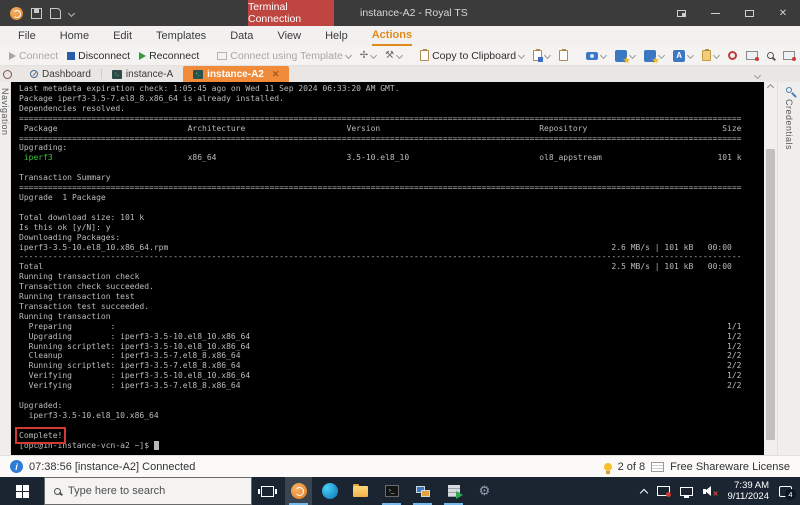 The height and width of the screenshot is (505, 800). What do you see at coordinates (390, 55) in the screenshot?
I see `hammer-icon: ⚒` at bounding box center [390, 55].